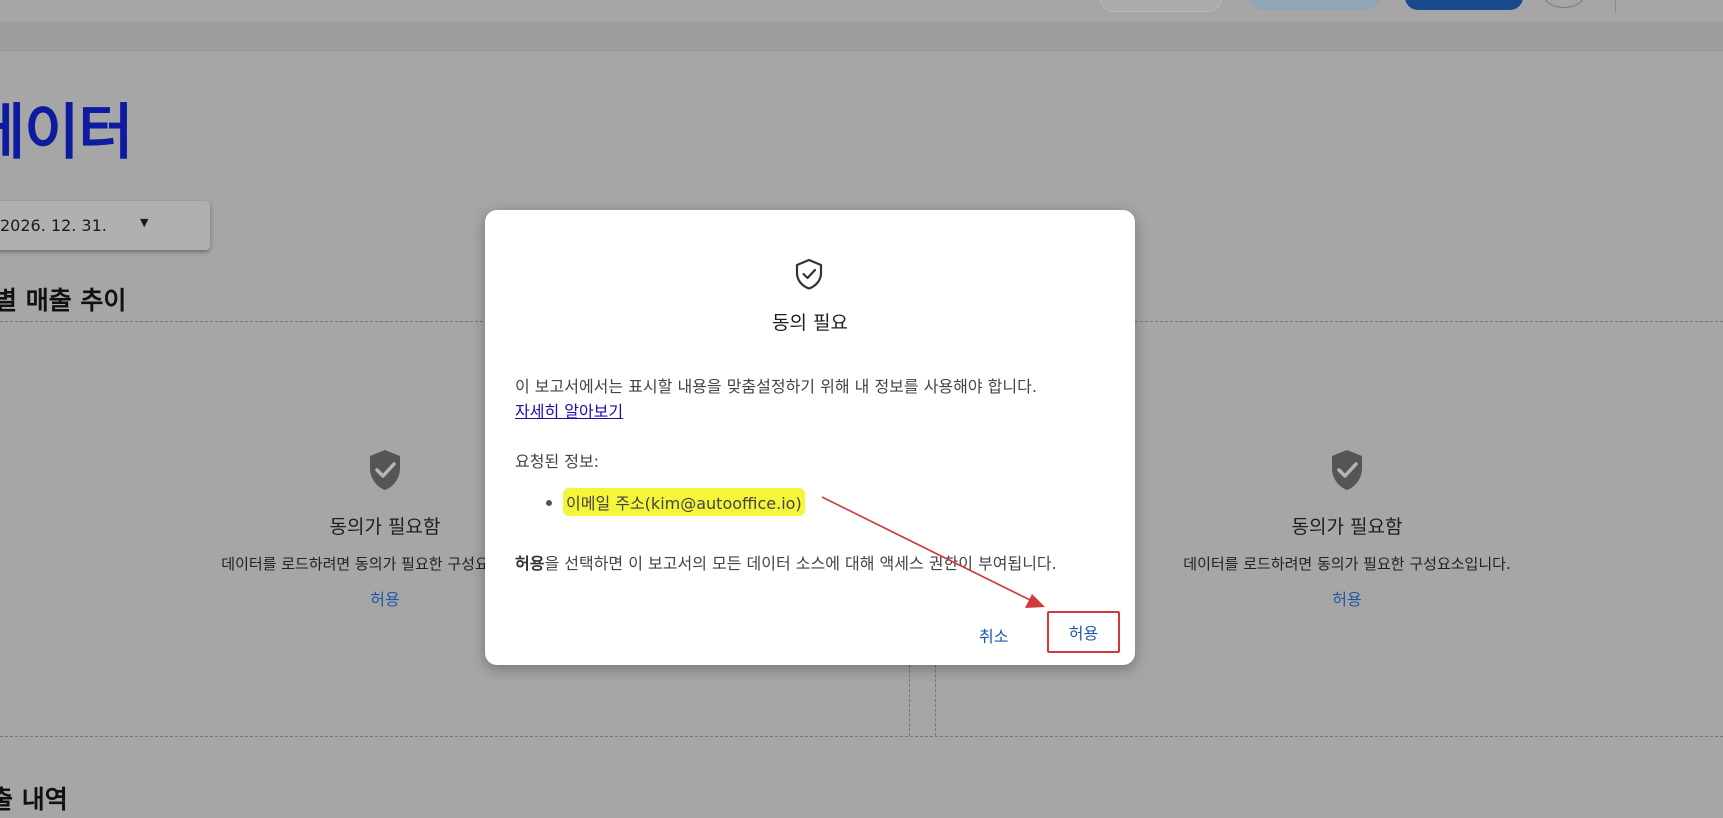  I want to click on toolbar-share-button, so click(1315, 5).